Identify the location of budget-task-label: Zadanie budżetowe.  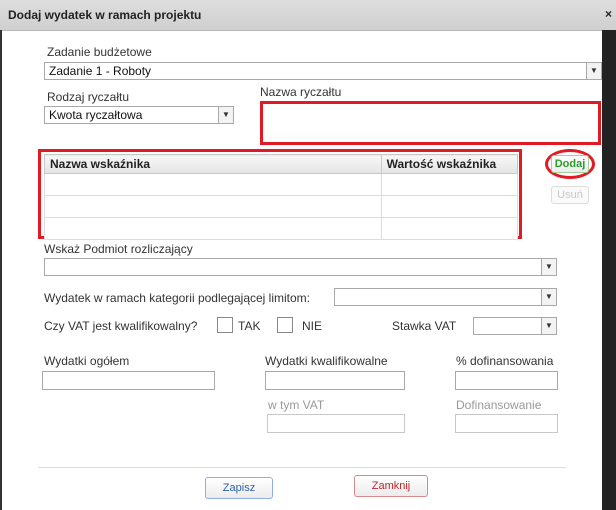
(99, 52).